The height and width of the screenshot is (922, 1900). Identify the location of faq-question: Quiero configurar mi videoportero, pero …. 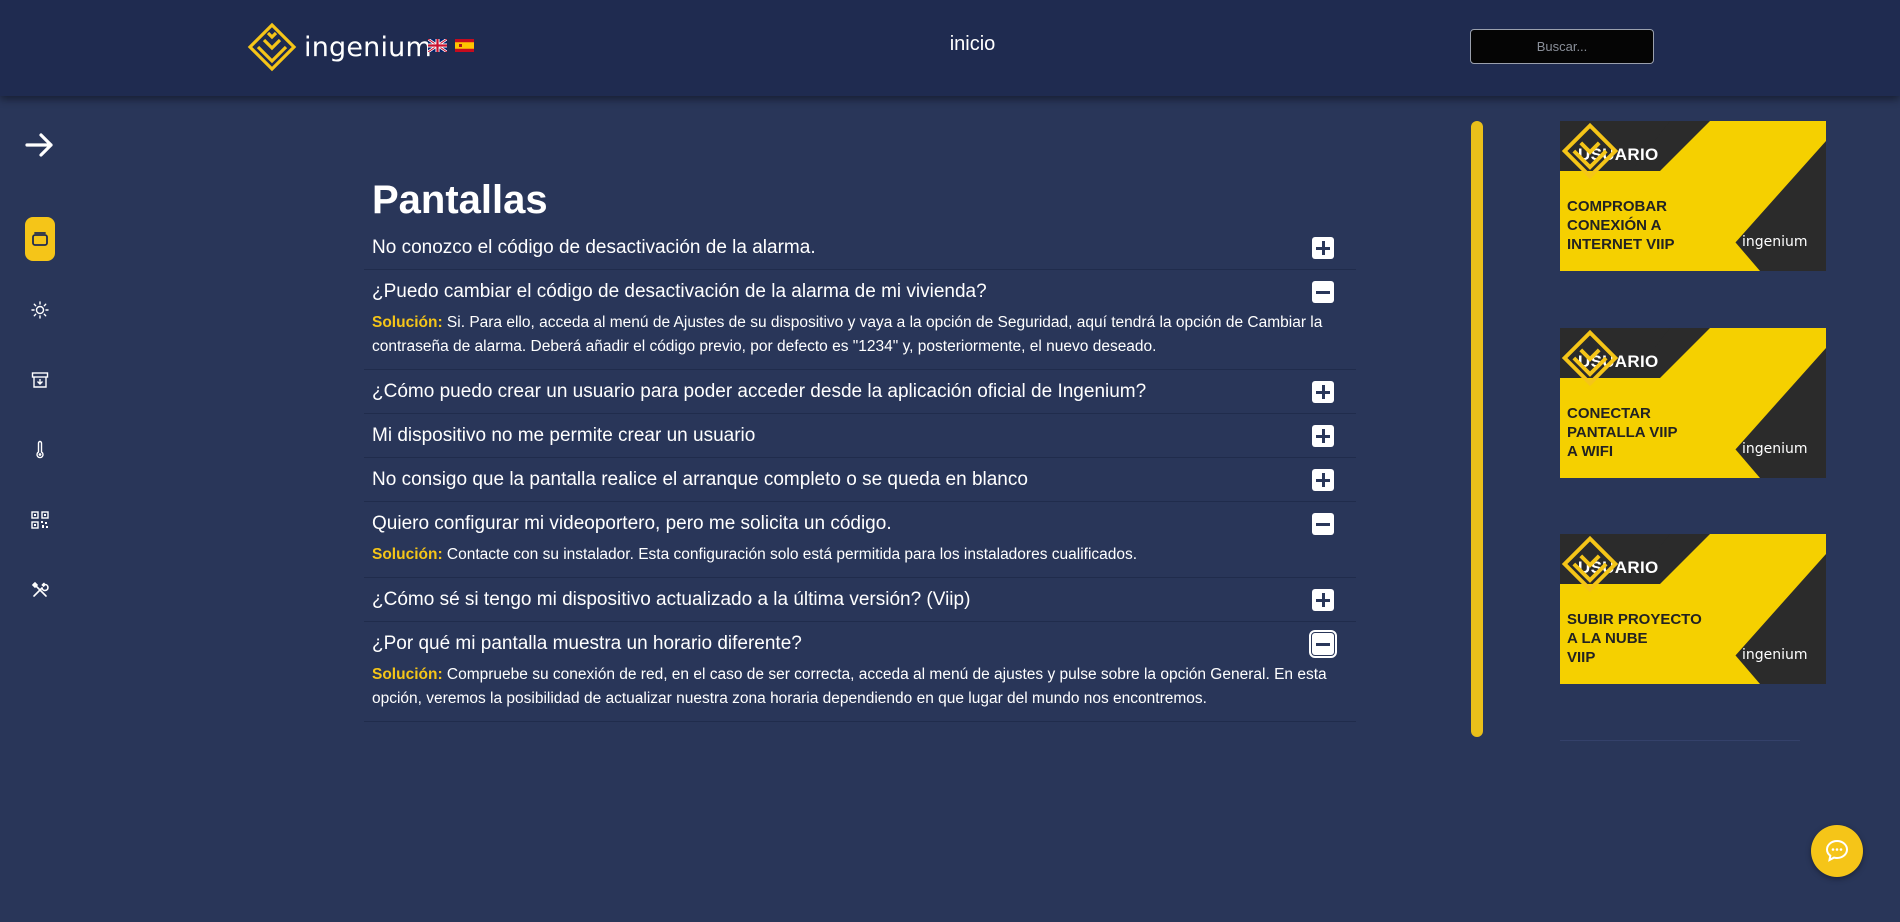
(860, 523).